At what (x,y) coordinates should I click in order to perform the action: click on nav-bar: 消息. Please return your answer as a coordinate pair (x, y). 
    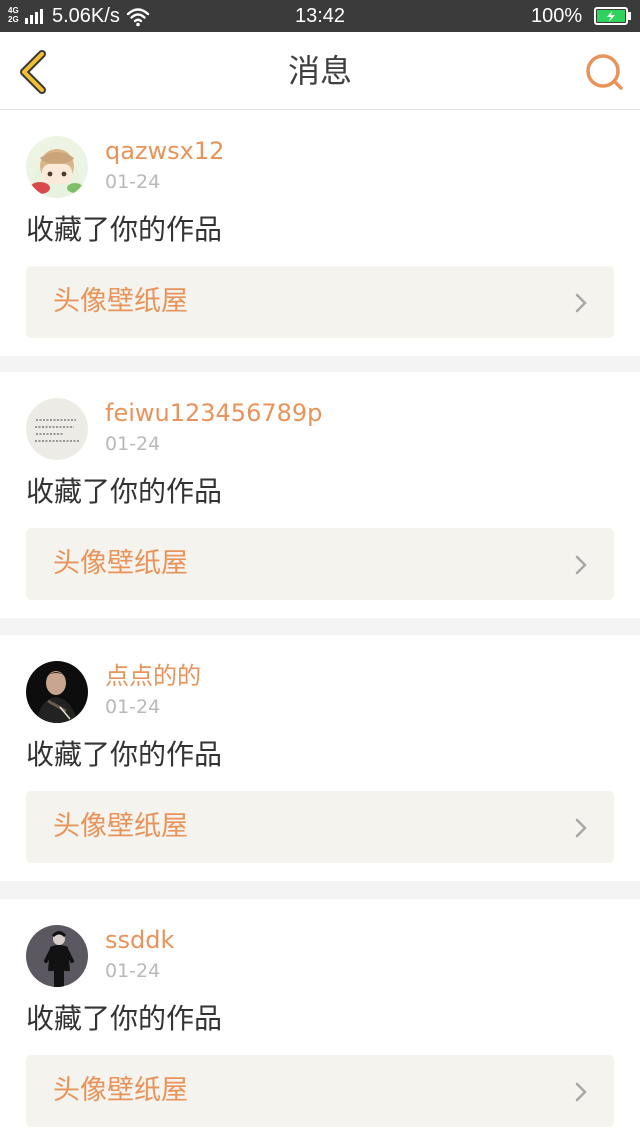
    Looking at the image, I should click on (320, 71).